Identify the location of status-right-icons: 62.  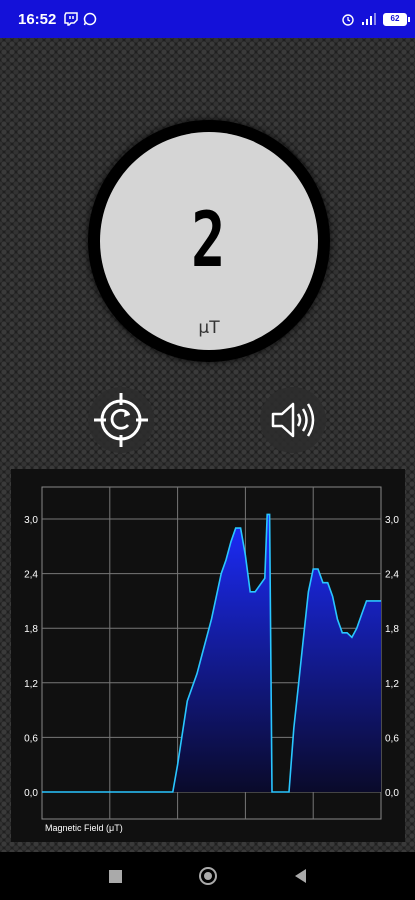
(375, 19).